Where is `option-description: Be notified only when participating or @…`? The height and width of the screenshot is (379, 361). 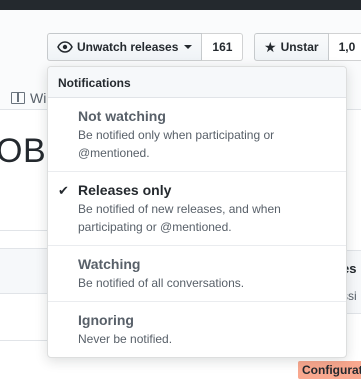 option-description: Be notified only when participating or @… is located at coordinates (176, 144).